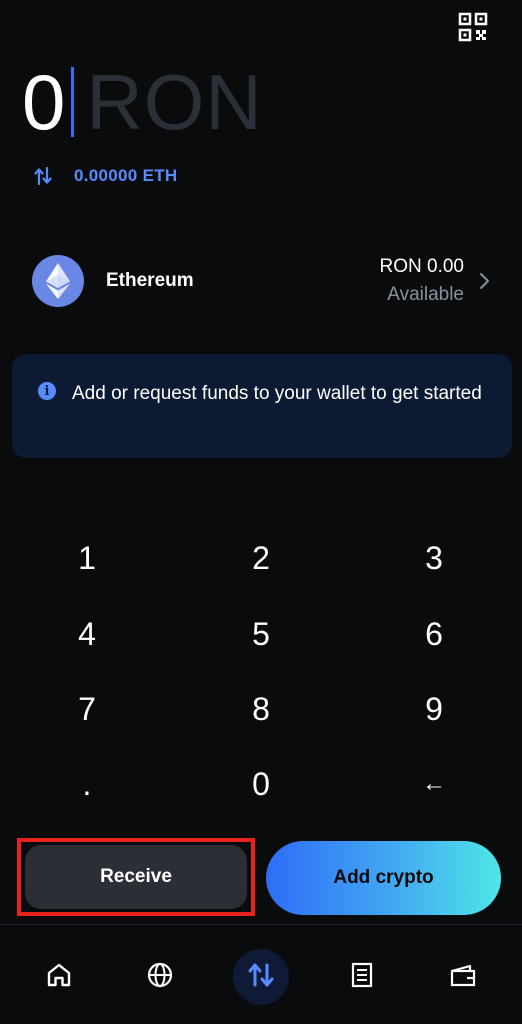 Image resolution: width=522 pixels, height=1024 pixels. What do you see at coordinates (87, 709) in the screenshot?
I see `key-7: 7` at bounding box center [87, 709].